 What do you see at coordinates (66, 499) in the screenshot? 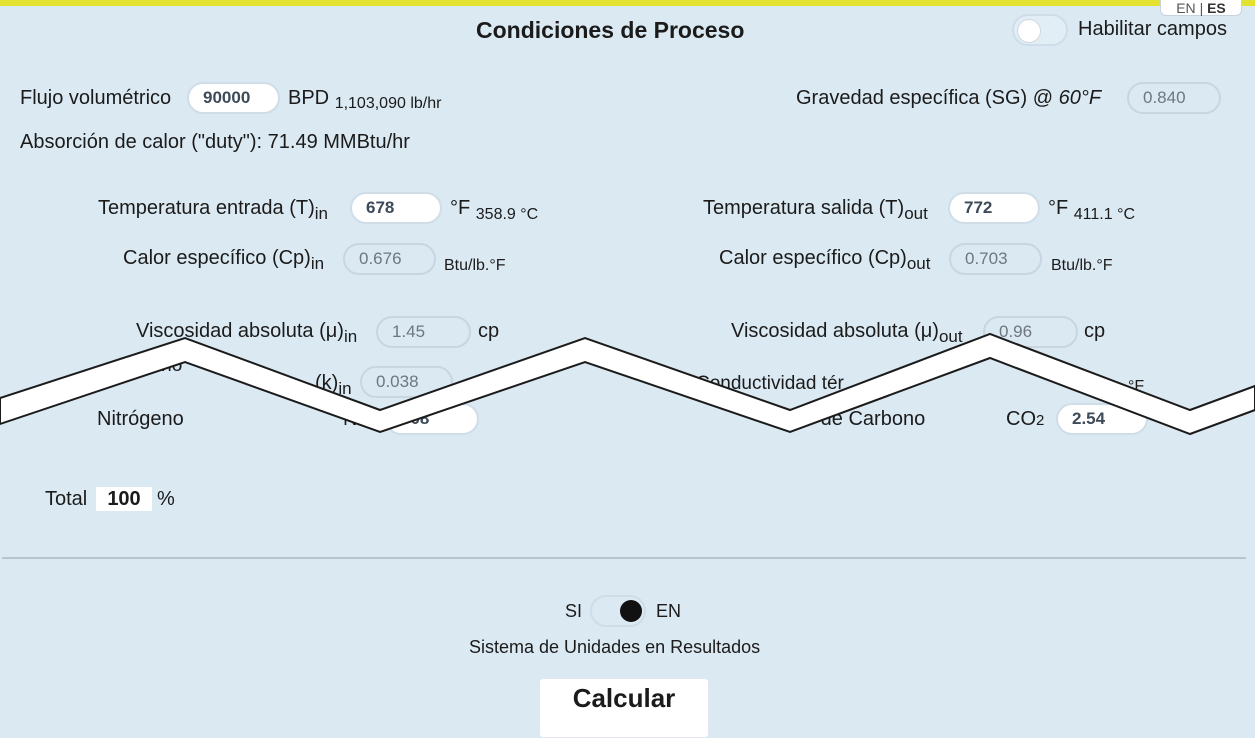
I see `total-label: Total` at bounding box center [66, 499].